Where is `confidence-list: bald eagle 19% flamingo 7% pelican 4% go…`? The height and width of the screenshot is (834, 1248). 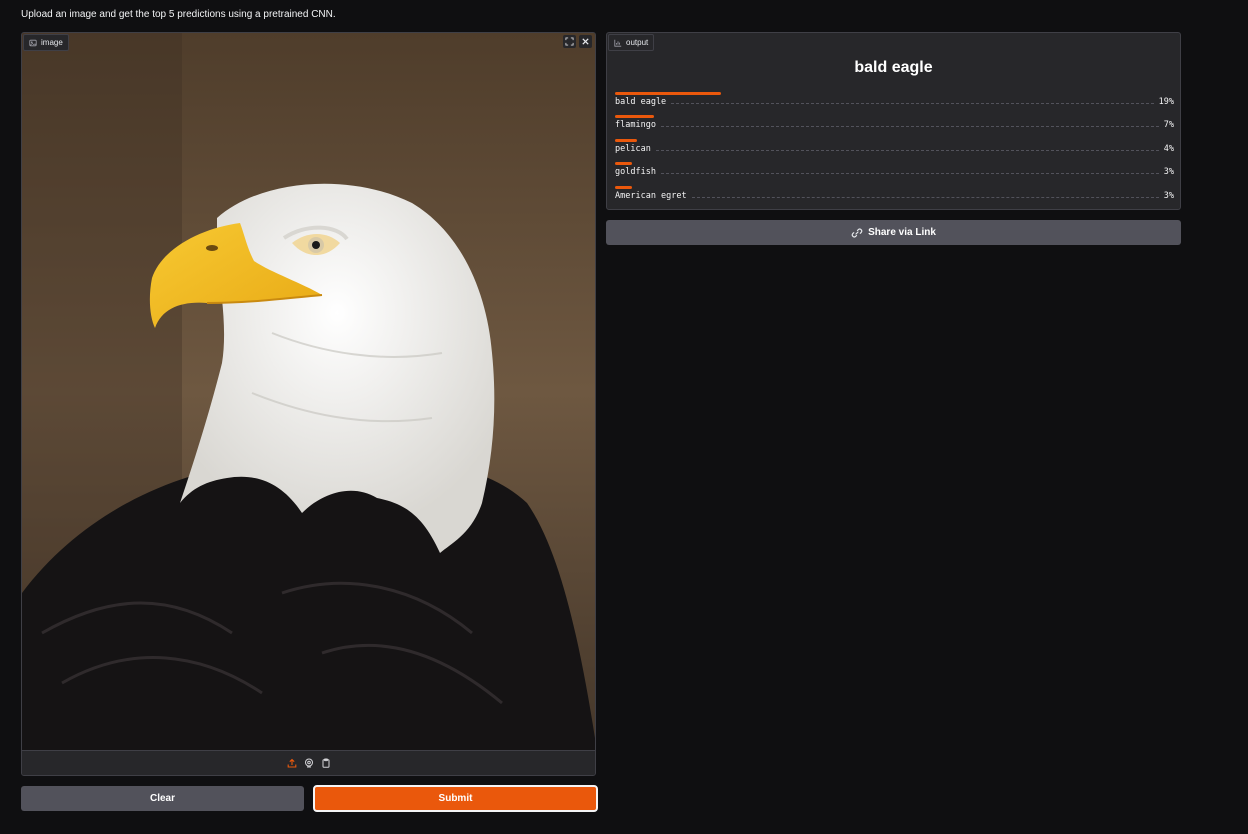 confidence-list: bald eagle 19% flamingo 7% pelican 4% go… is located at coordinates (894, 150).